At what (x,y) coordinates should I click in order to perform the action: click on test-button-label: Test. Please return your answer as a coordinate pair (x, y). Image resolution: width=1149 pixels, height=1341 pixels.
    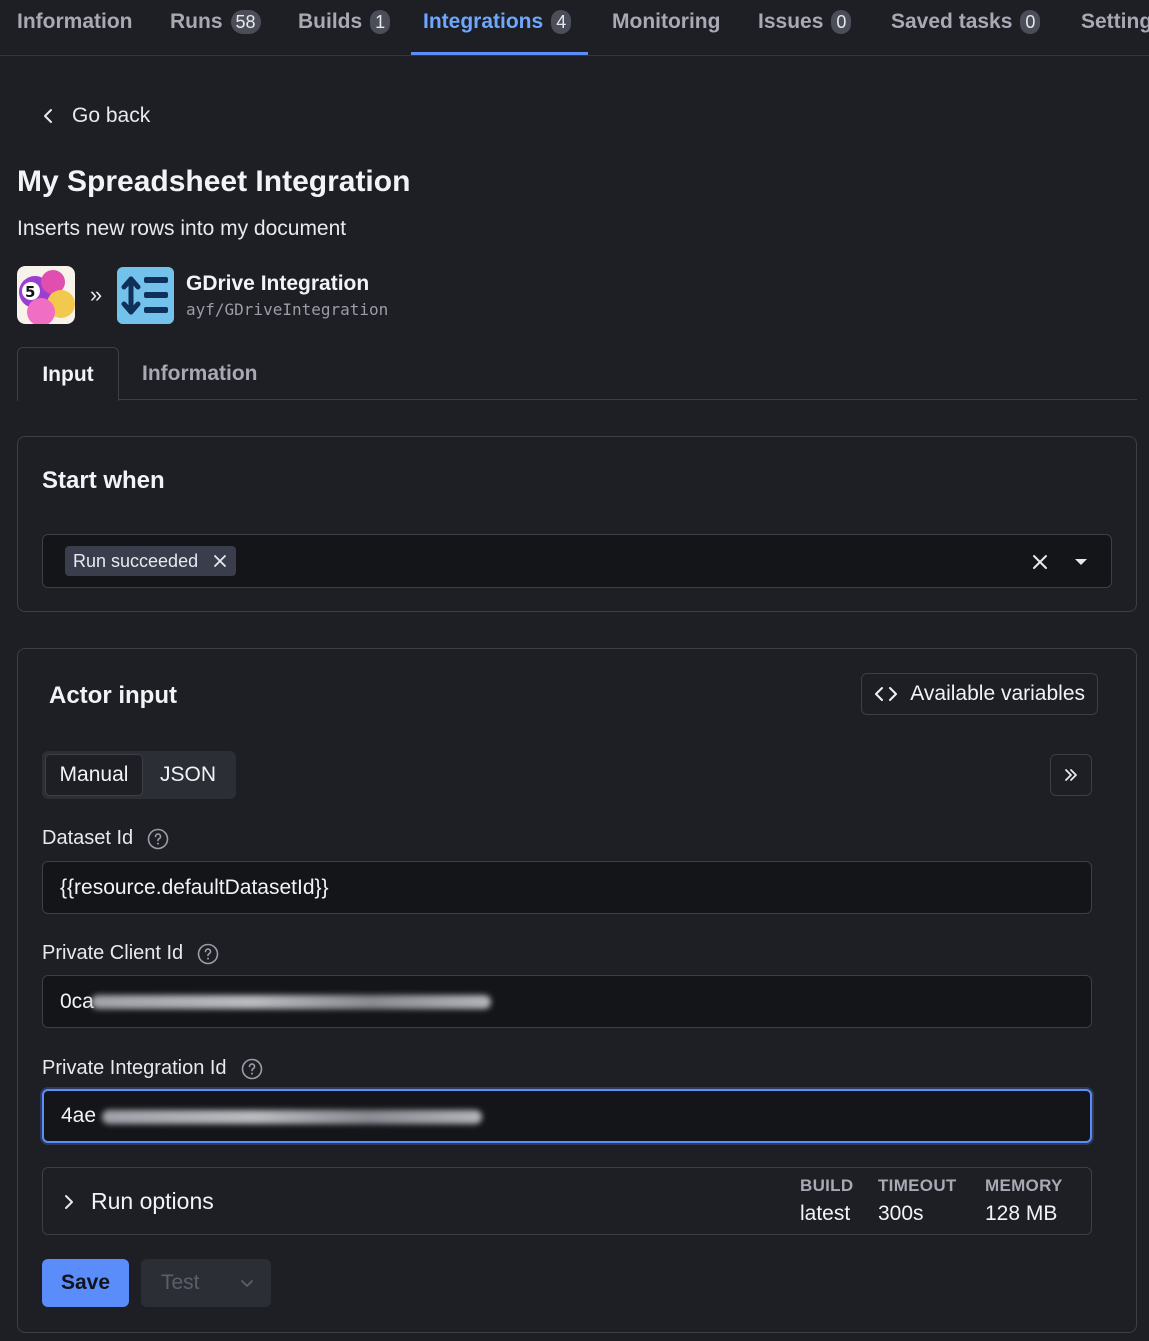
    Looking at the image, I should click on (180, 1282).